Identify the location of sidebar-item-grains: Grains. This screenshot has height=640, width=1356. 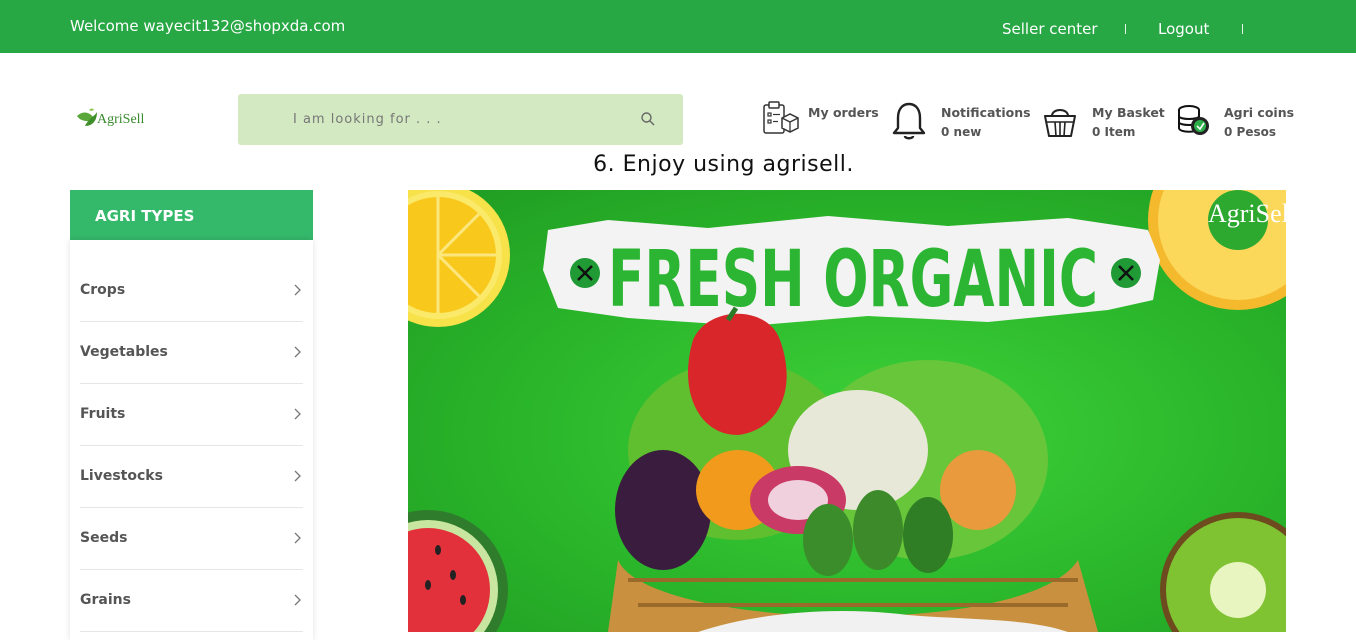
(191, 601).